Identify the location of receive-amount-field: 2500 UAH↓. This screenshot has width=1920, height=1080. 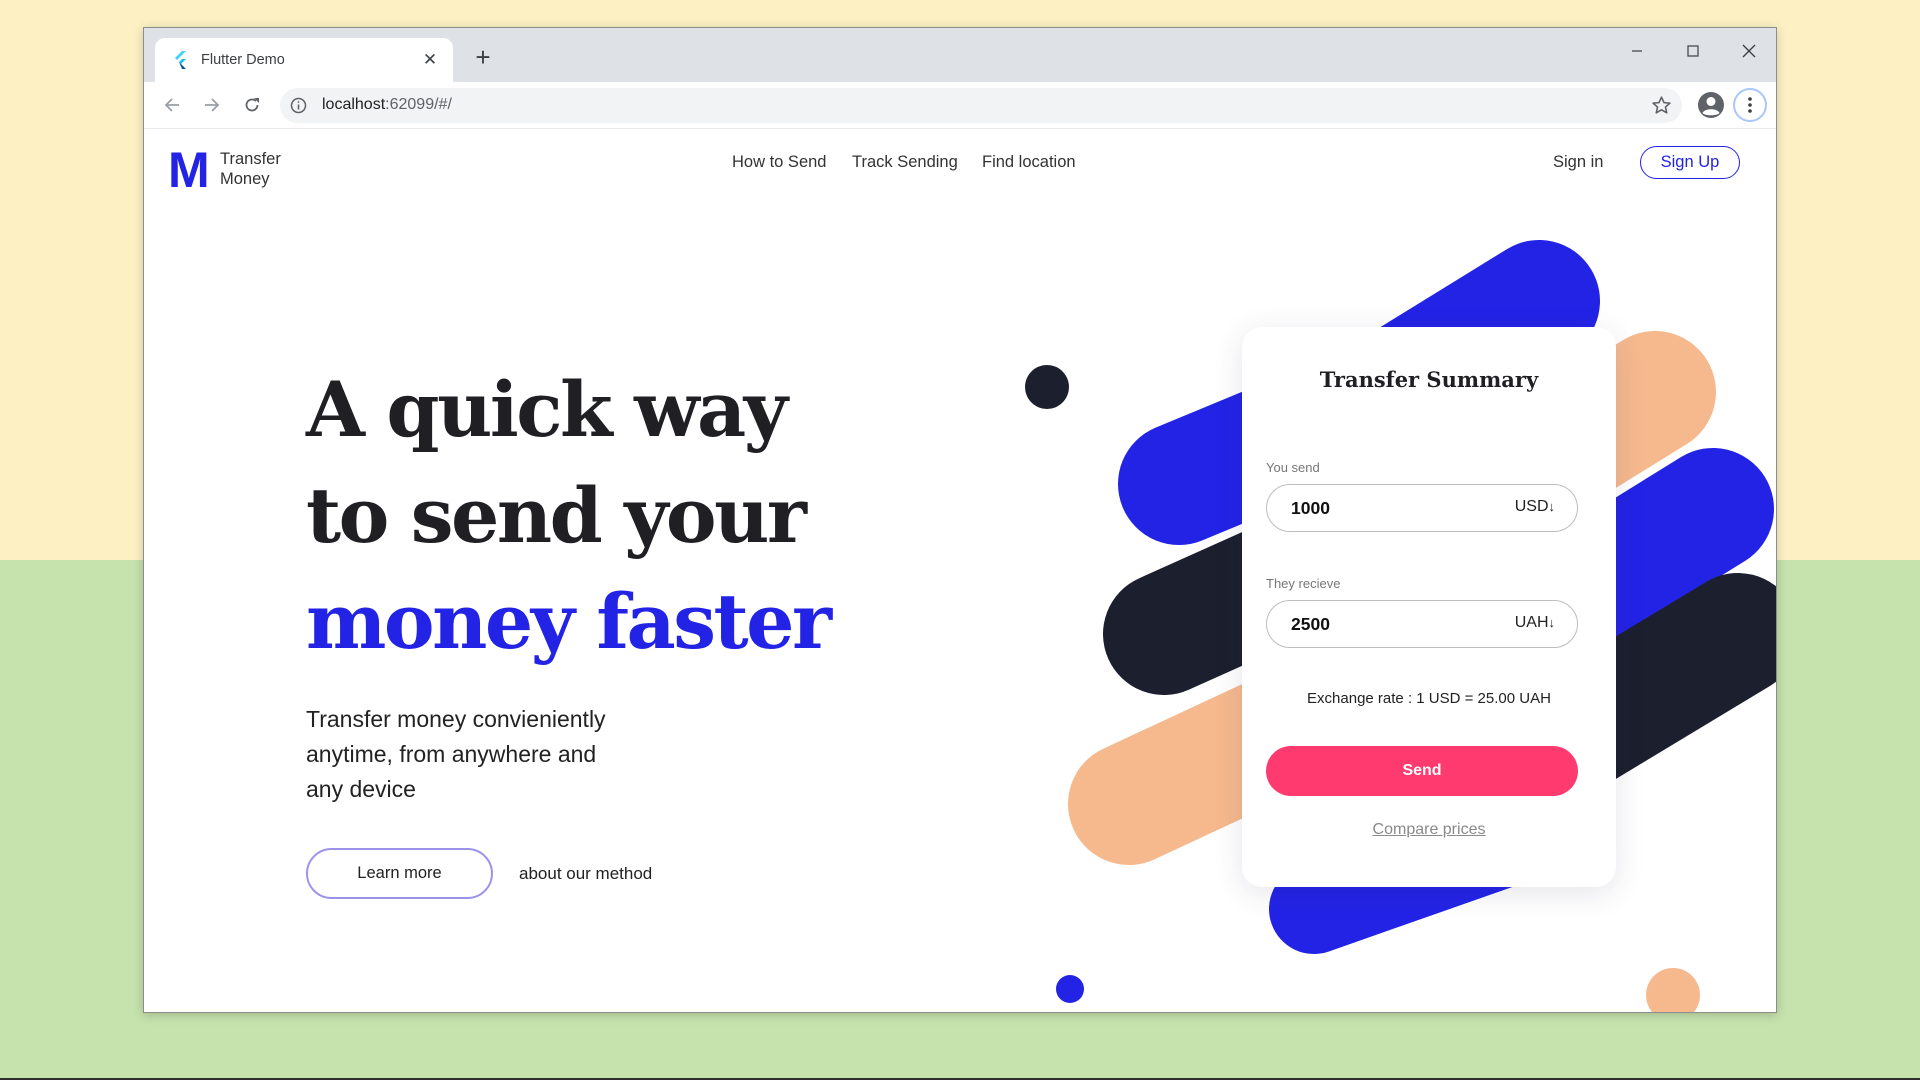
(1422, 624).